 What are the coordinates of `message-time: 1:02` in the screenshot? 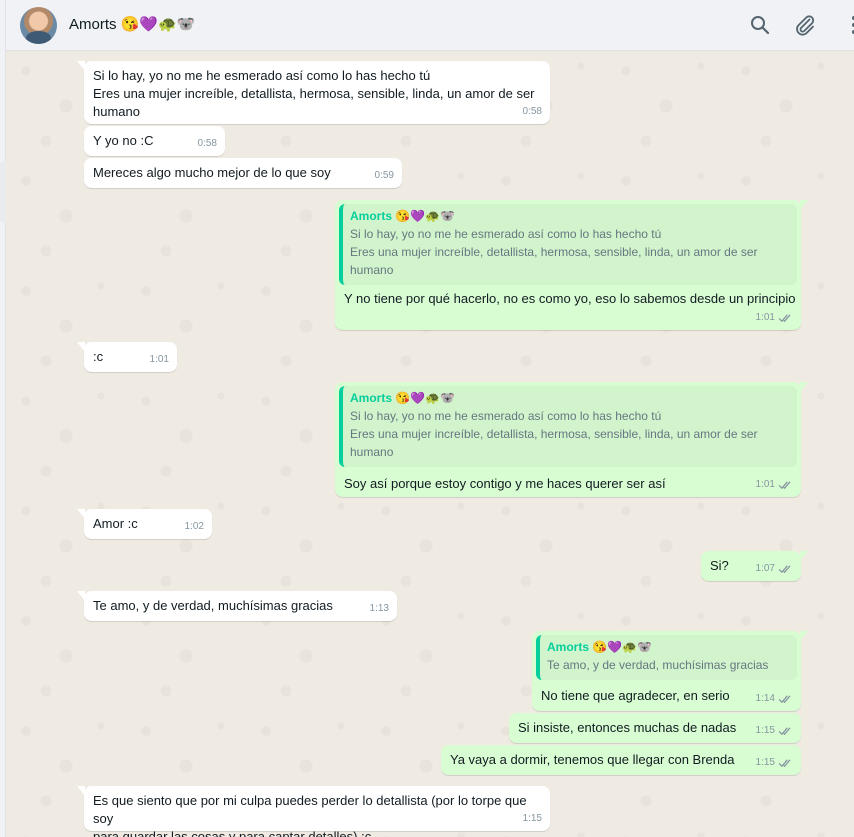 It's located at (194, 527).